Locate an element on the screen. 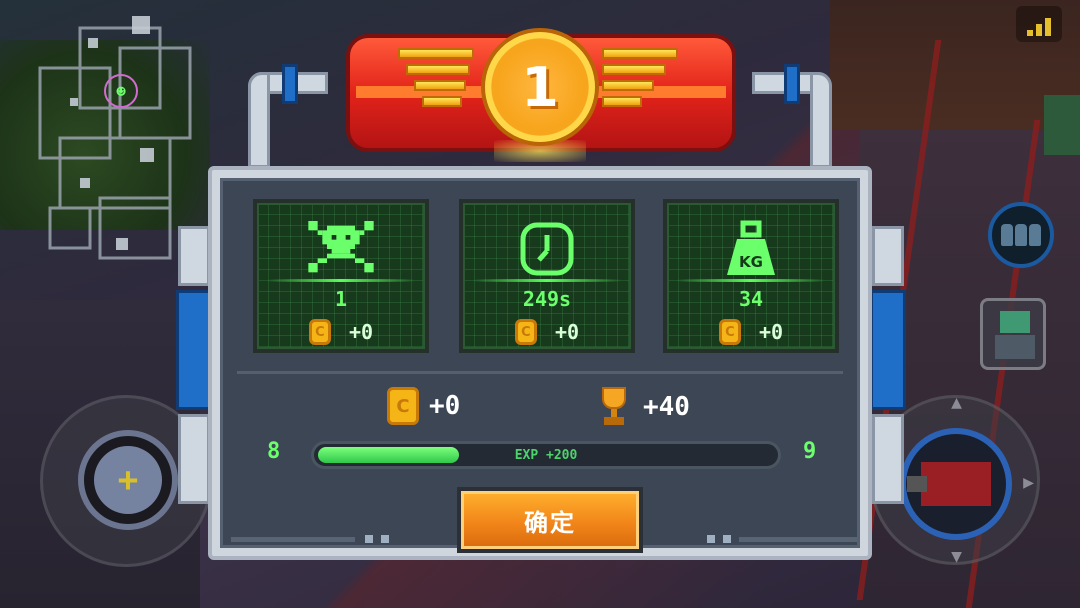 Image resolution: width=1080 pixels, height=608 pixels. time-coin-reward: C +0 is located at coordinates (547, 332).